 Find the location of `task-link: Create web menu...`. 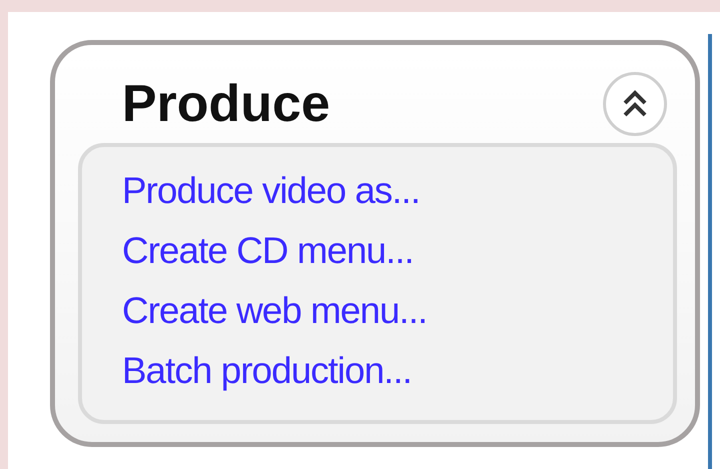

task-link: Create web menu... is located at coordinates (274, 311).